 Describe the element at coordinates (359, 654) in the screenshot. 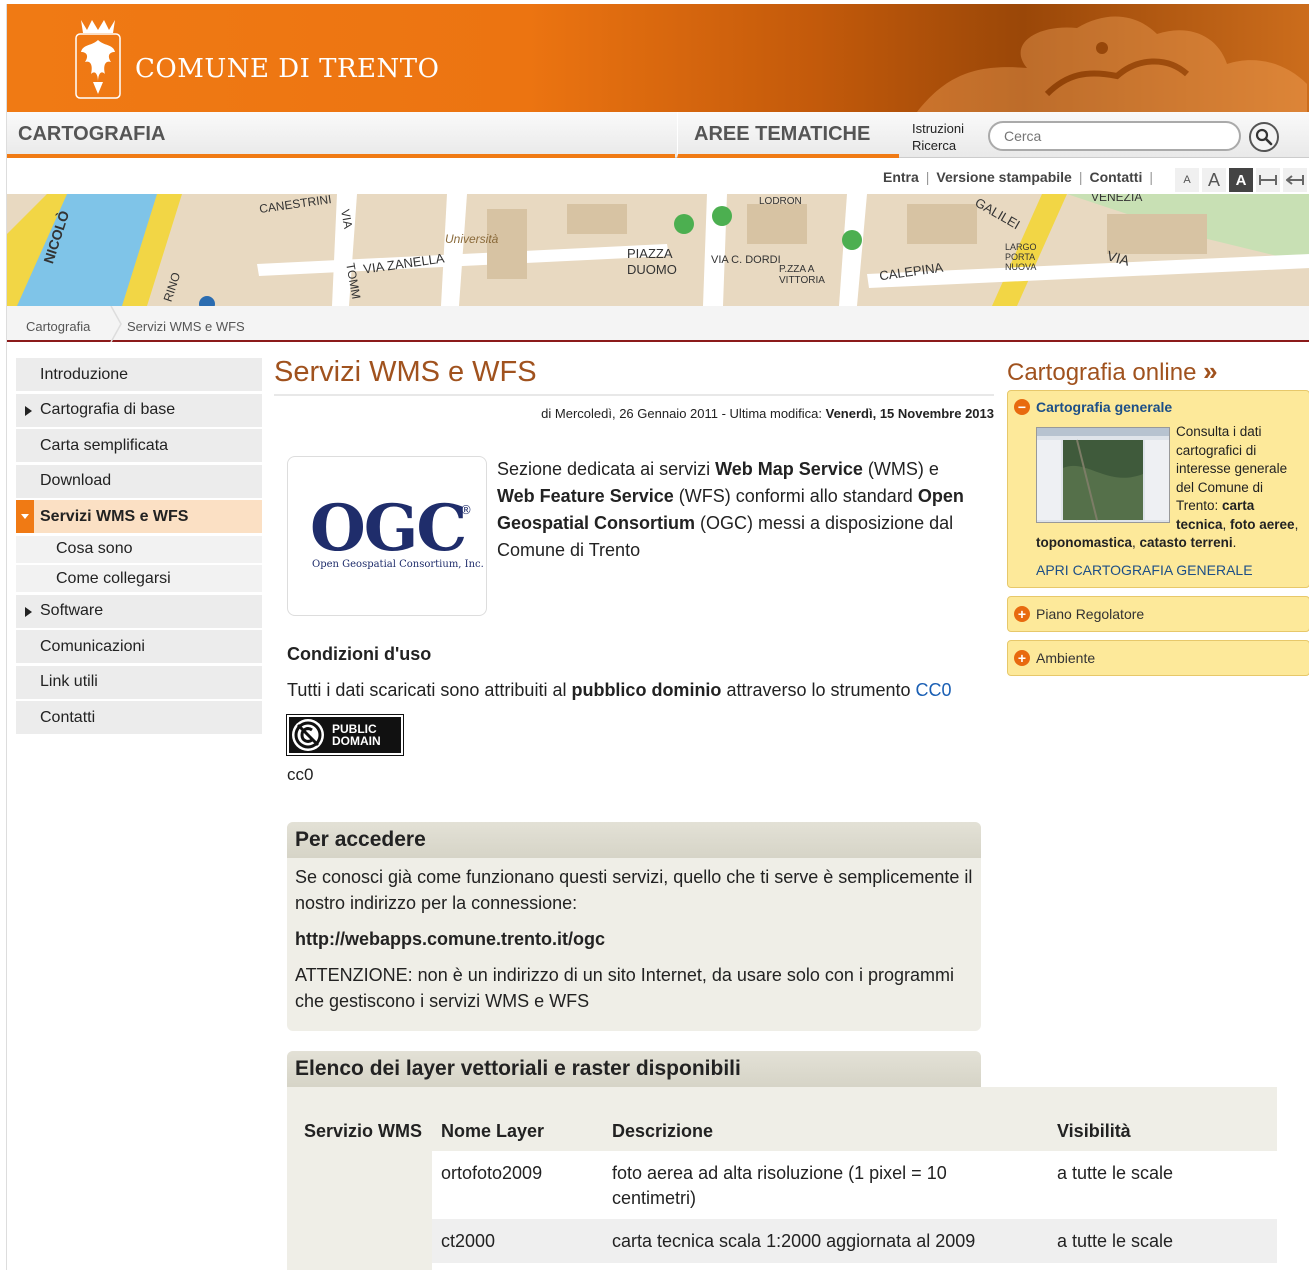

I see `conditions-title: Condizioni d'uso` at that location.